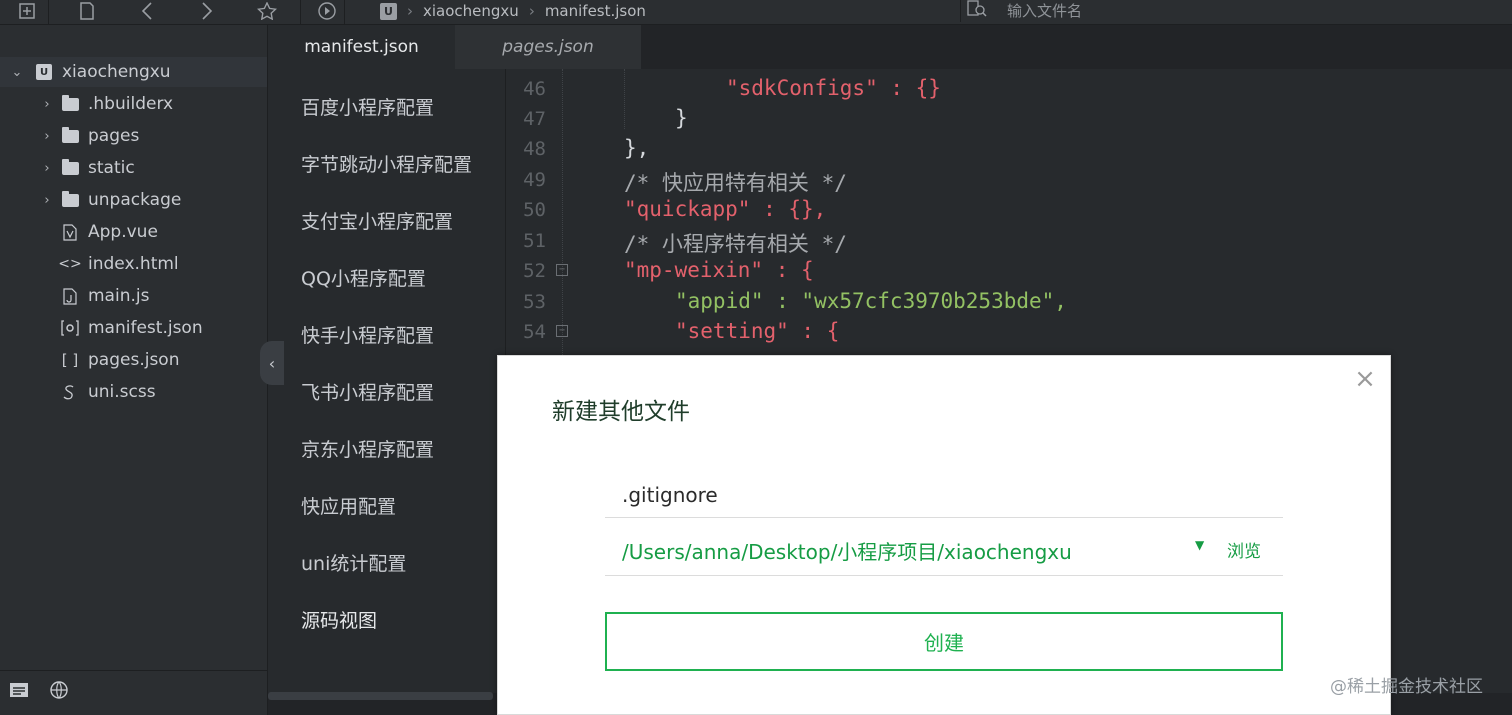 The height and width of the screenshot is (715, 1512). Describe the element at coordinates (548, 47) in the screenshot. I see `tab-pages-json: pages.json` at that location.